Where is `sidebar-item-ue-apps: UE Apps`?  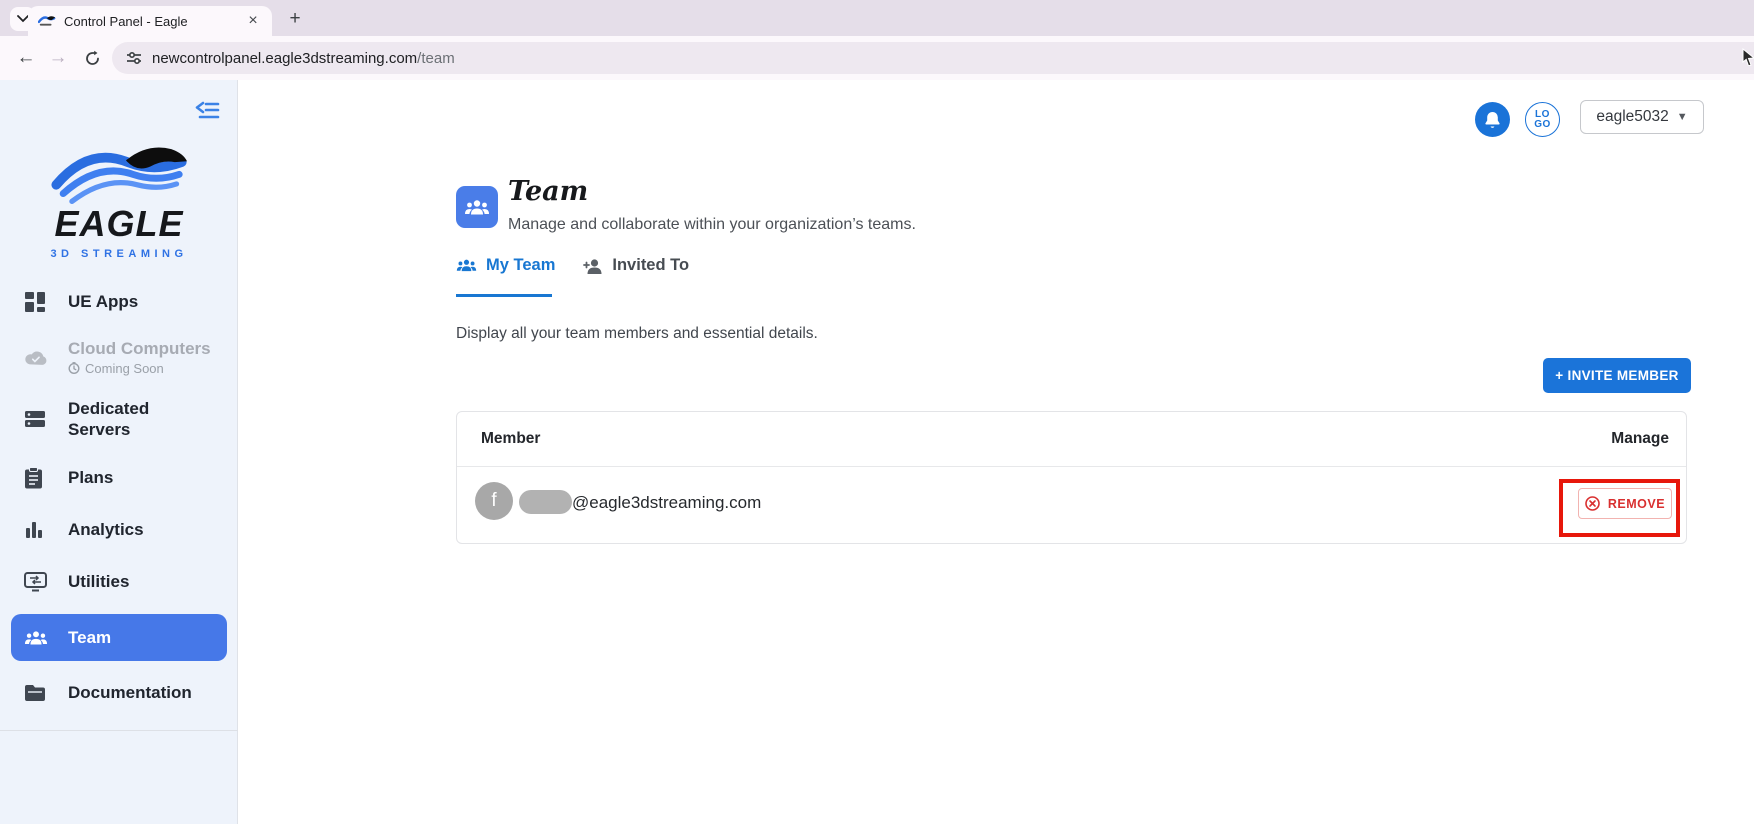 sidebar-item-ue-apps: UE Apps is located at coordinates (119, 302).